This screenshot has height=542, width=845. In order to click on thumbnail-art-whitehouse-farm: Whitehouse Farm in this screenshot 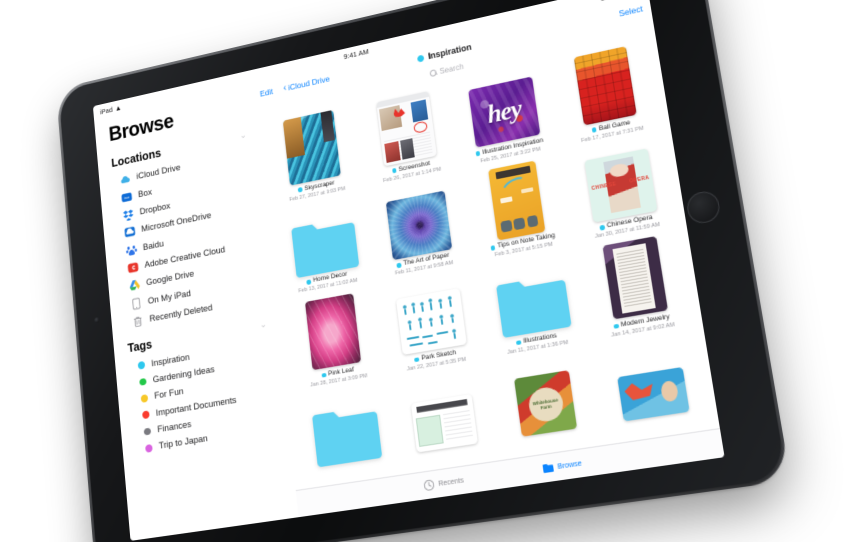, I will do `click(546, 403)`.